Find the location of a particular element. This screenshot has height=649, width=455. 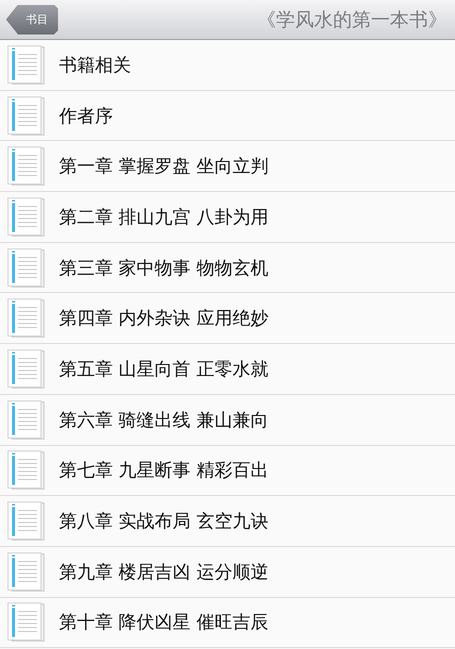

chapter-title: 第九章 楼居吉凶 运分顺逆 is located at coordinates (163, 572).